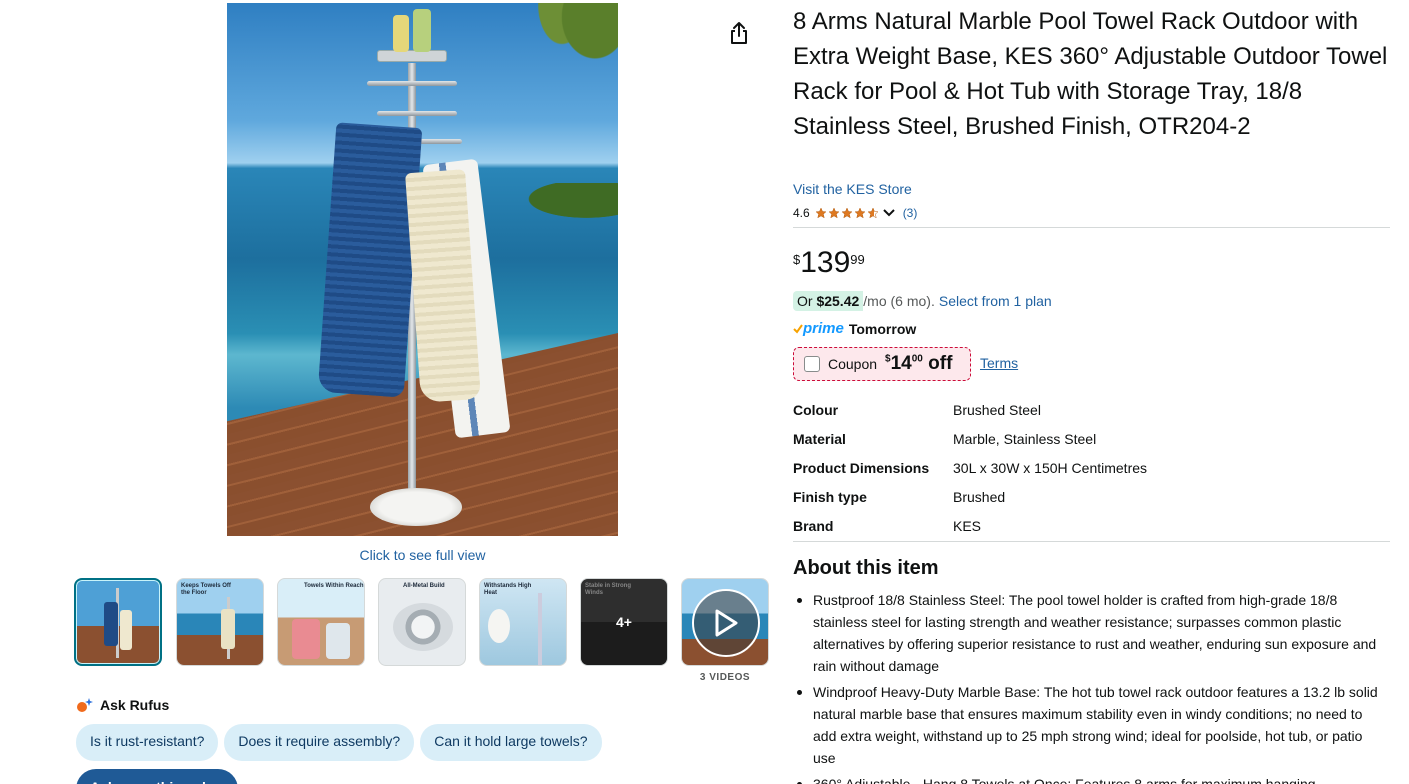 The width and height of the screenshot is (1409, 784). I want to click on price-symbol: $, so click(797, 259).